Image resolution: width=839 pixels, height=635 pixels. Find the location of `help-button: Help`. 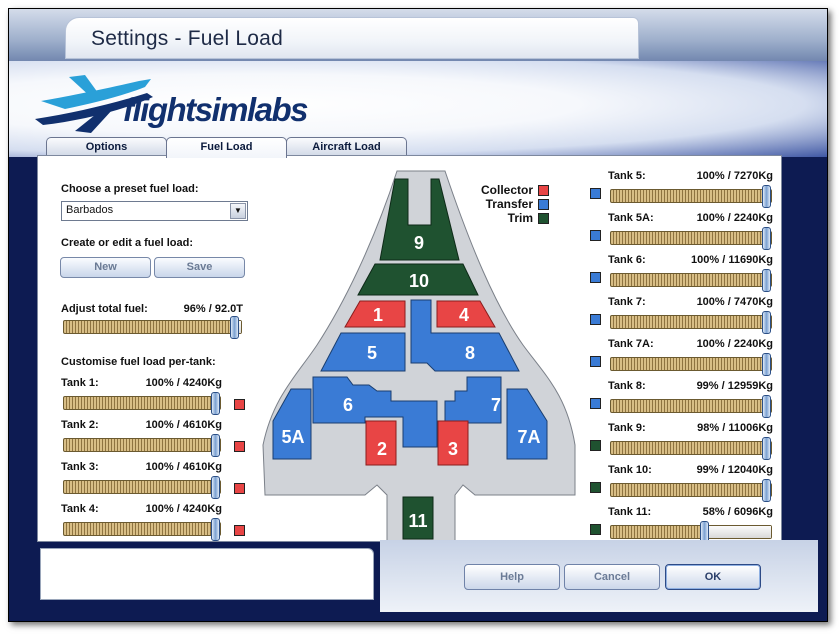

help-button: Help is located at coordinates (512, 577).